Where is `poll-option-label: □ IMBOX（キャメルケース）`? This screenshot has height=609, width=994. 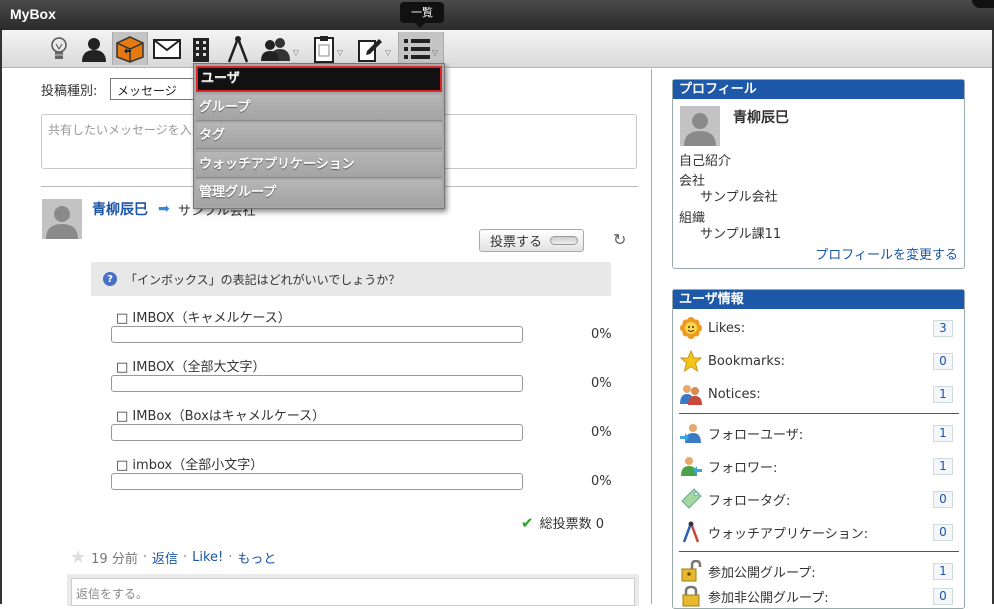
poll-option-label: □ IMBOX（キャメルケース） is located at coordinates (203, 316).